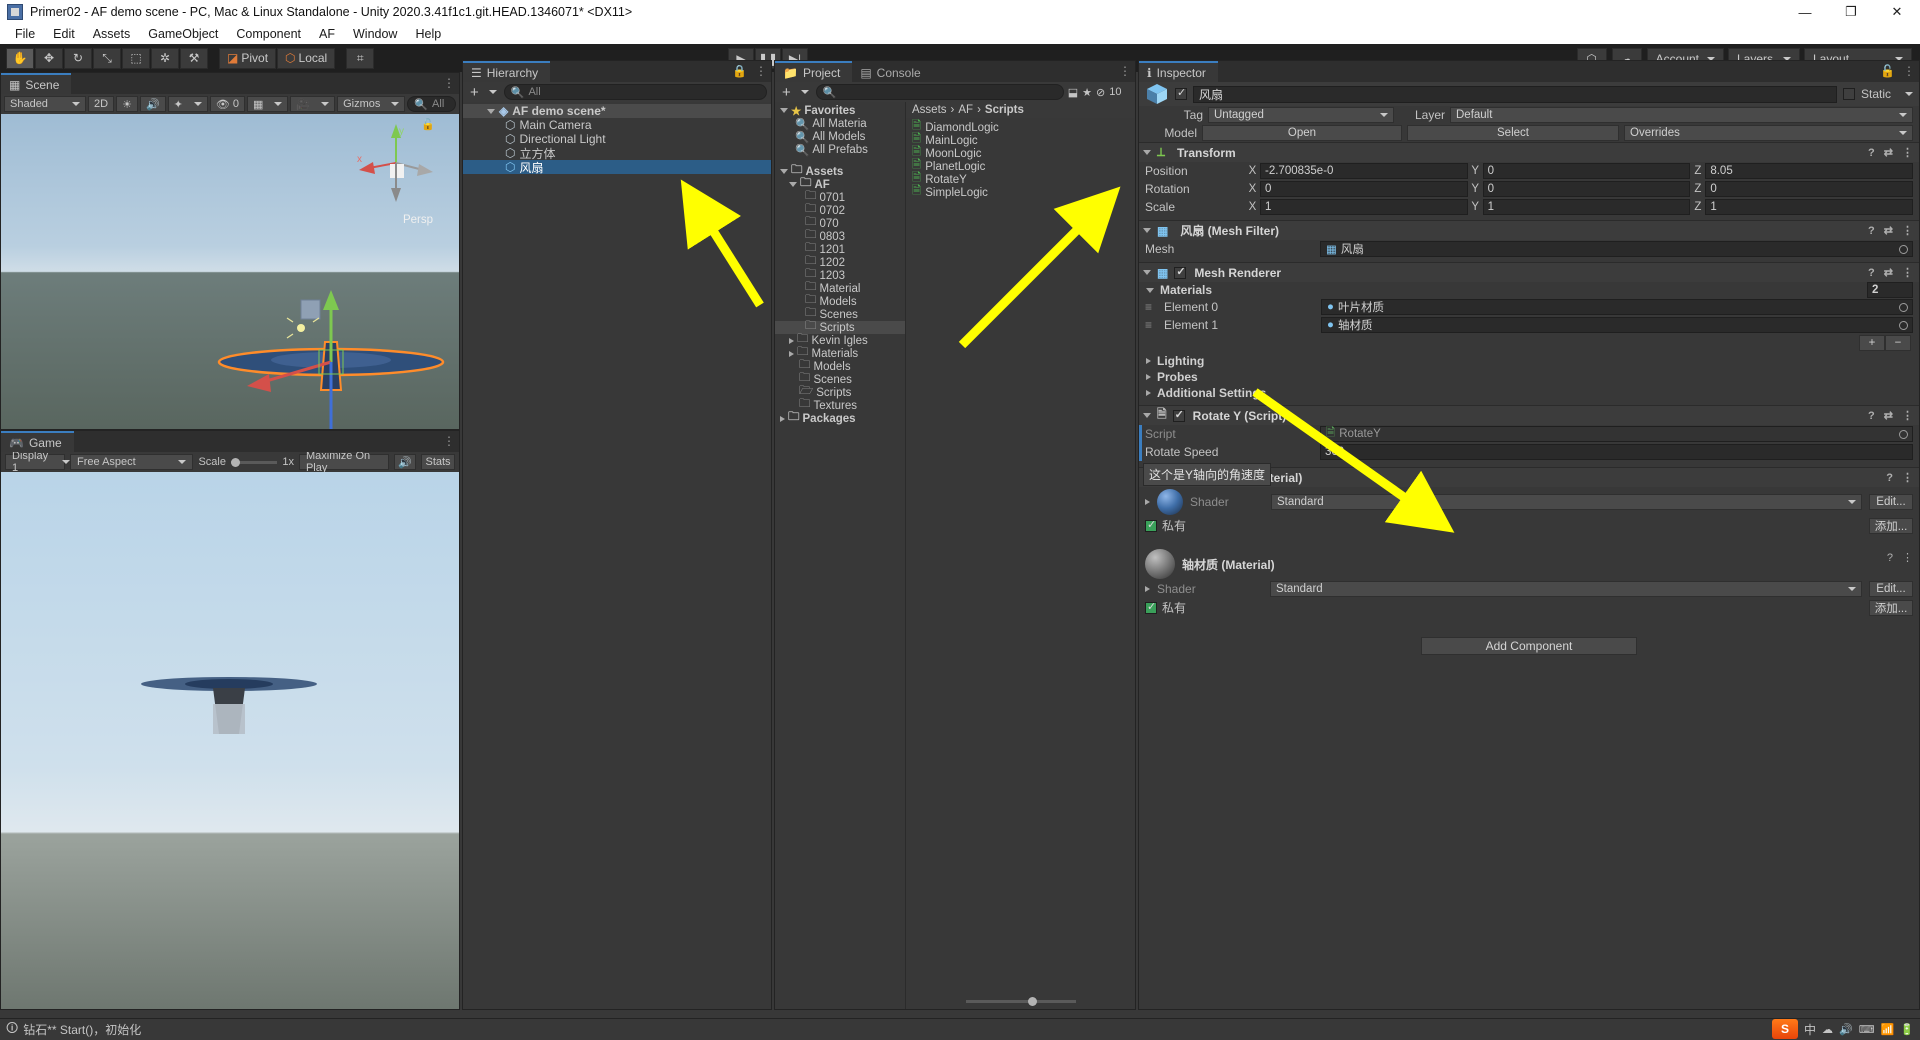  I want to click on hierarchy-add-button: +, so click(483, 92).